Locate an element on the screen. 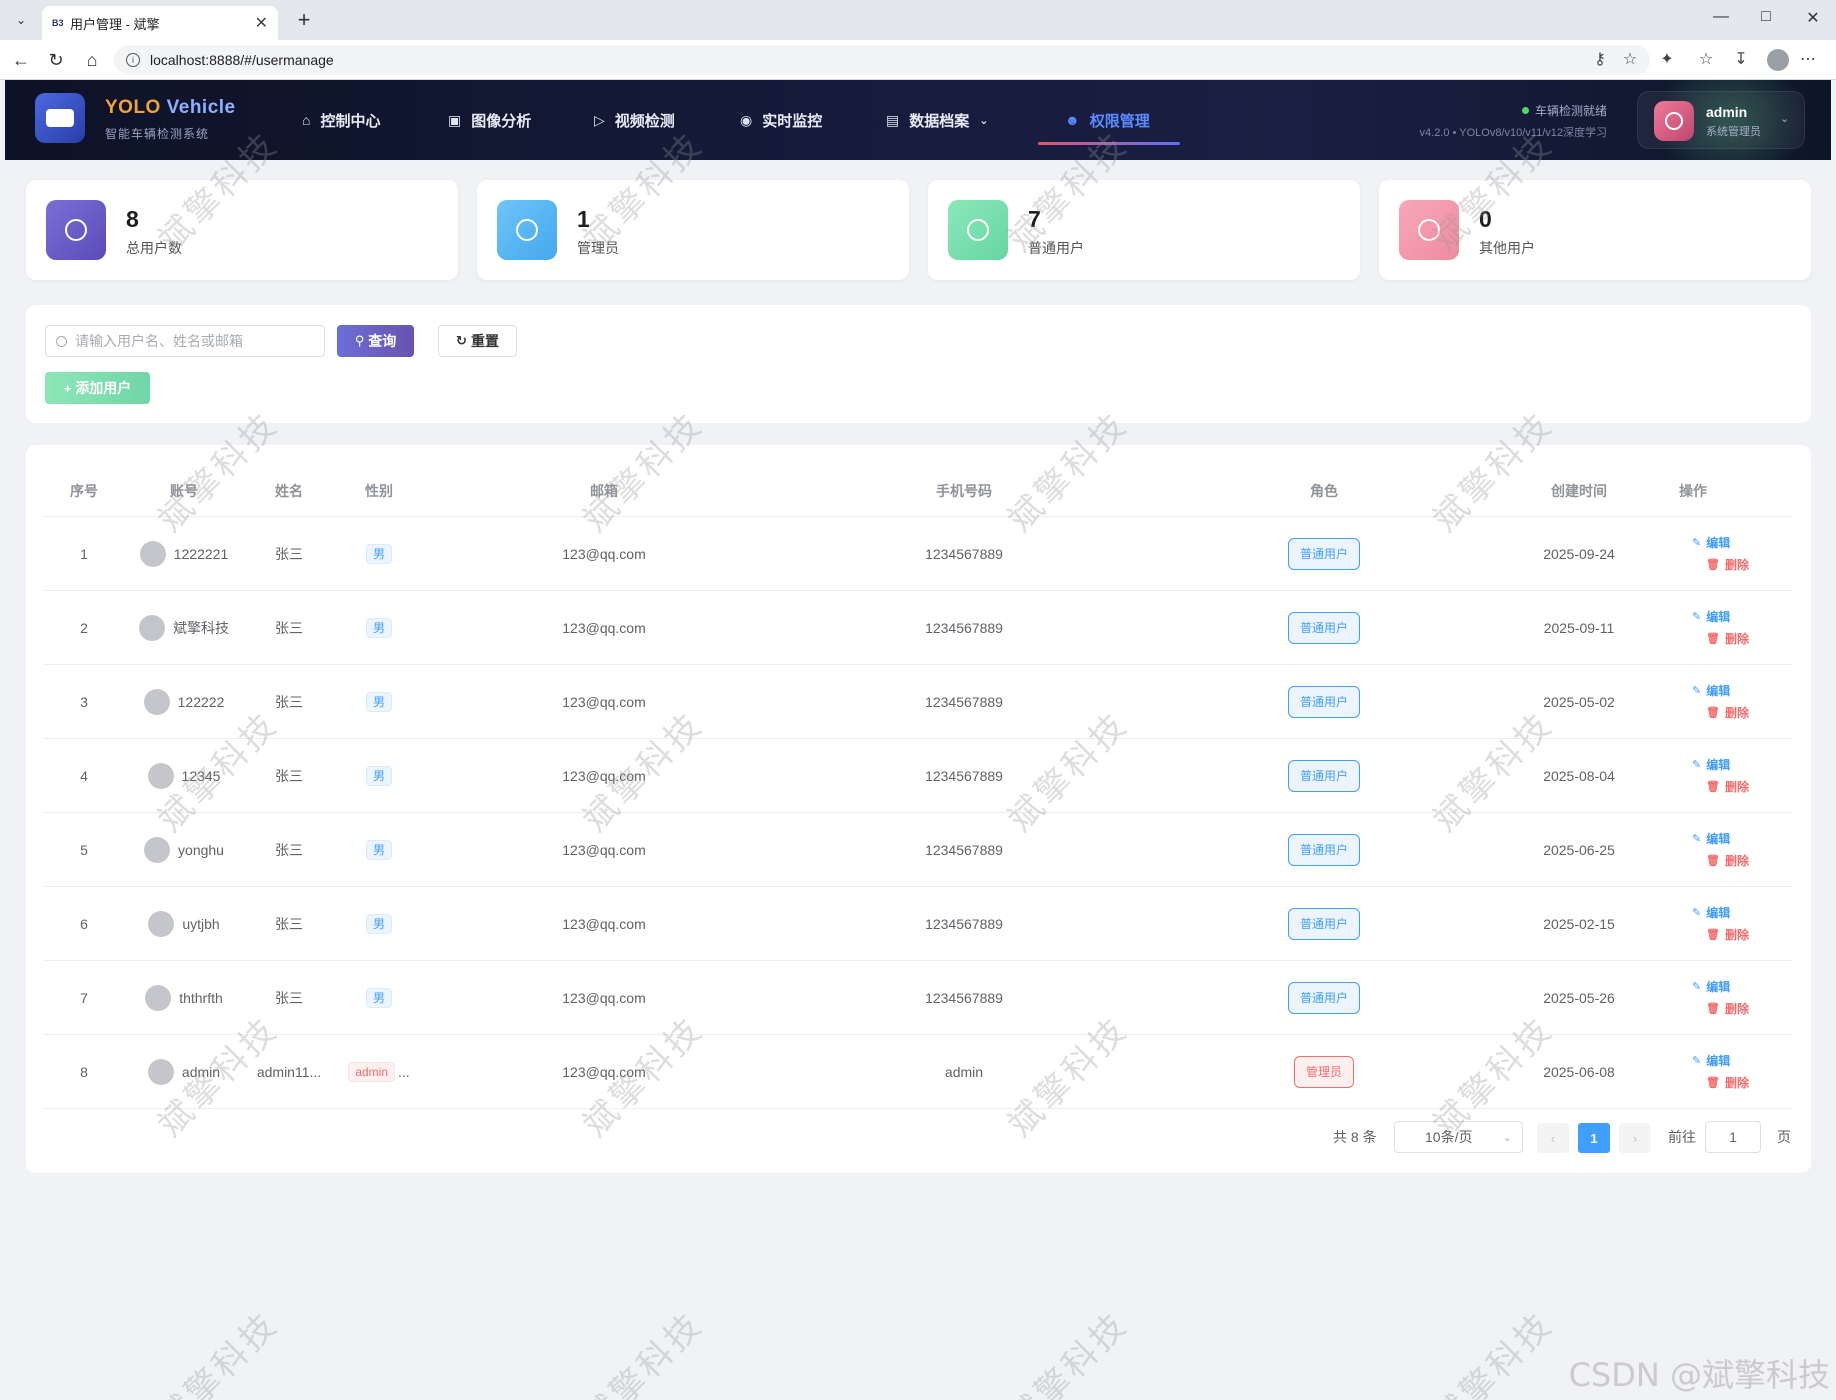 The height and width of the screenshot is (1400, 1836). tab-list-chevron-icon: ⌄ is located at coordinates (21, 20).